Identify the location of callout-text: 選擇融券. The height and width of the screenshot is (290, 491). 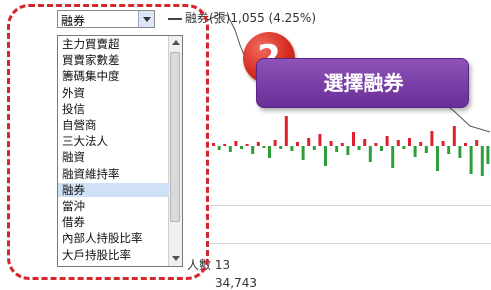
(363, 83).